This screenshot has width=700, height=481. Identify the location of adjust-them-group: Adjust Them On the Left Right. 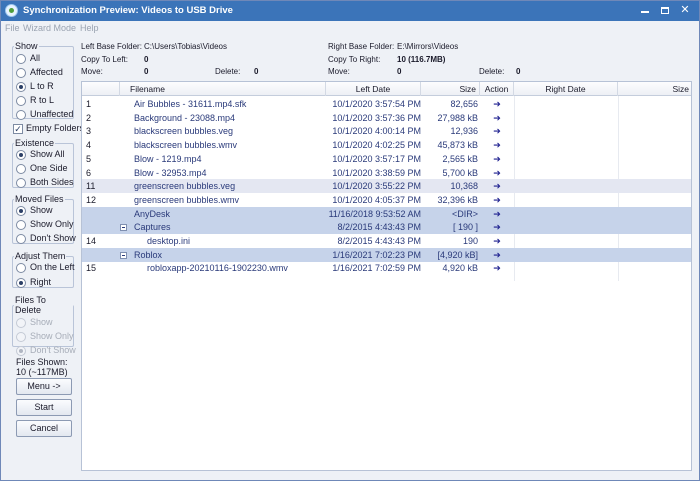
(43, 269).